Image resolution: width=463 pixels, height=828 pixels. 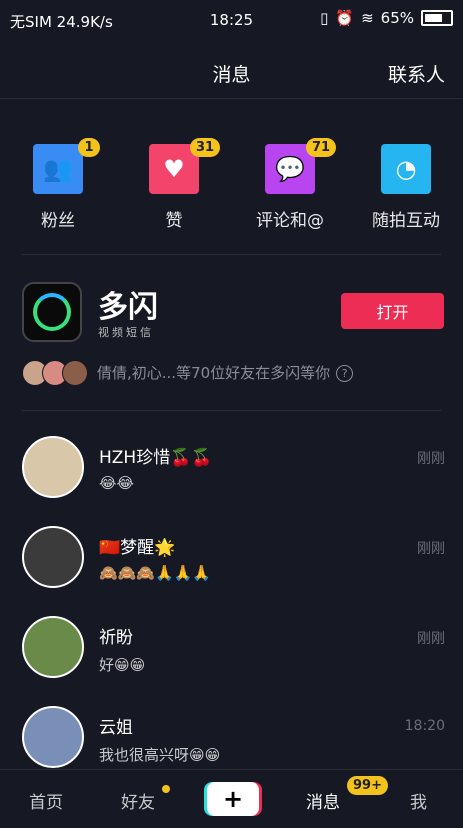 I want to click on conversation-name: 云姐, so click(x=116, y=728).